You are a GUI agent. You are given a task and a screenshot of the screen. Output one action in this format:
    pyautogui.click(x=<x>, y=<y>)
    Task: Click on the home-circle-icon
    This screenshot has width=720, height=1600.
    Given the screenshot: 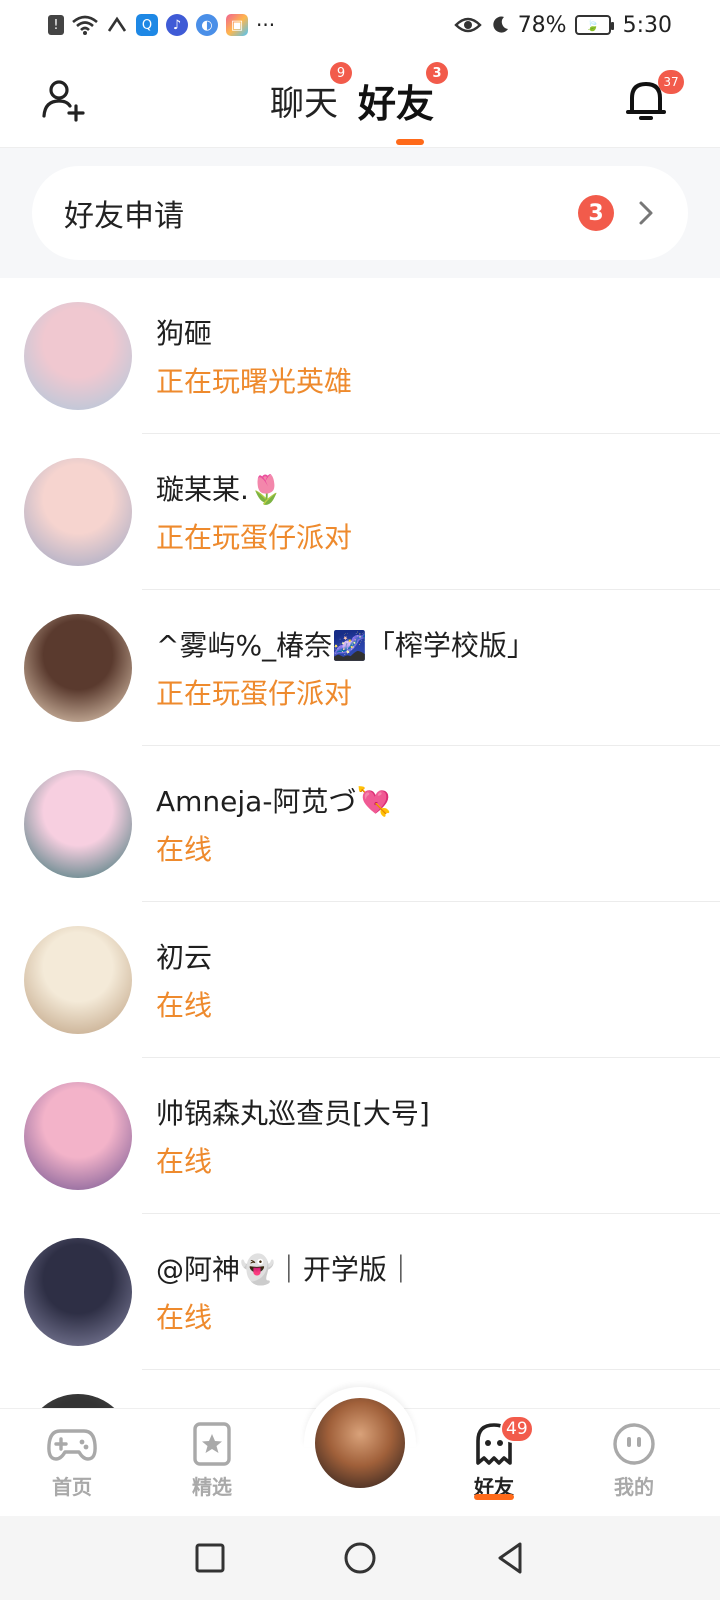 What is the action you would take?
    pyautogui.click(x=360, y=1558)
    